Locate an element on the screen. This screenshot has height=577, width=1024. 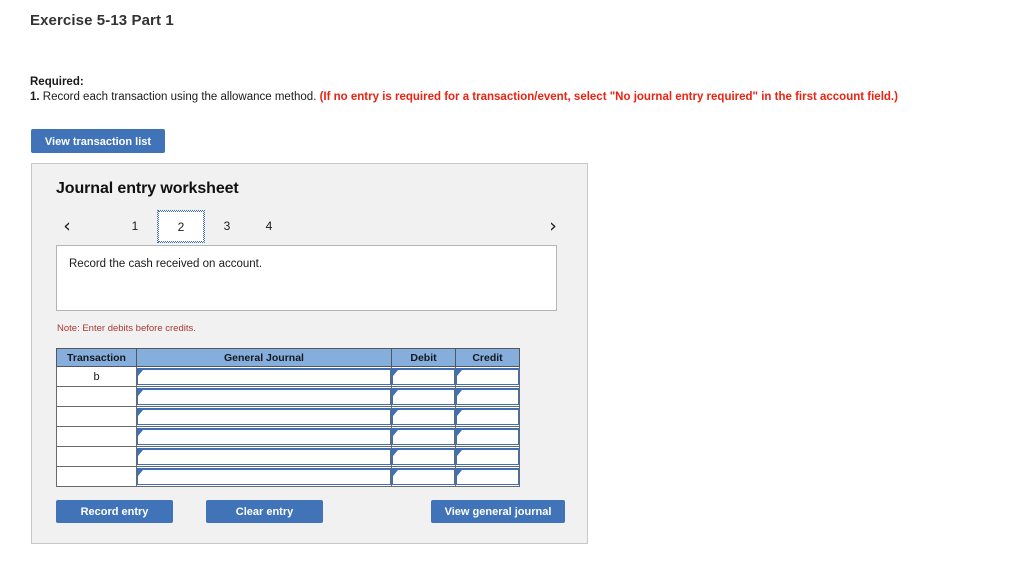
transaction-prompt-box: Record the cash received on account. is located at coordinates (306, 278).